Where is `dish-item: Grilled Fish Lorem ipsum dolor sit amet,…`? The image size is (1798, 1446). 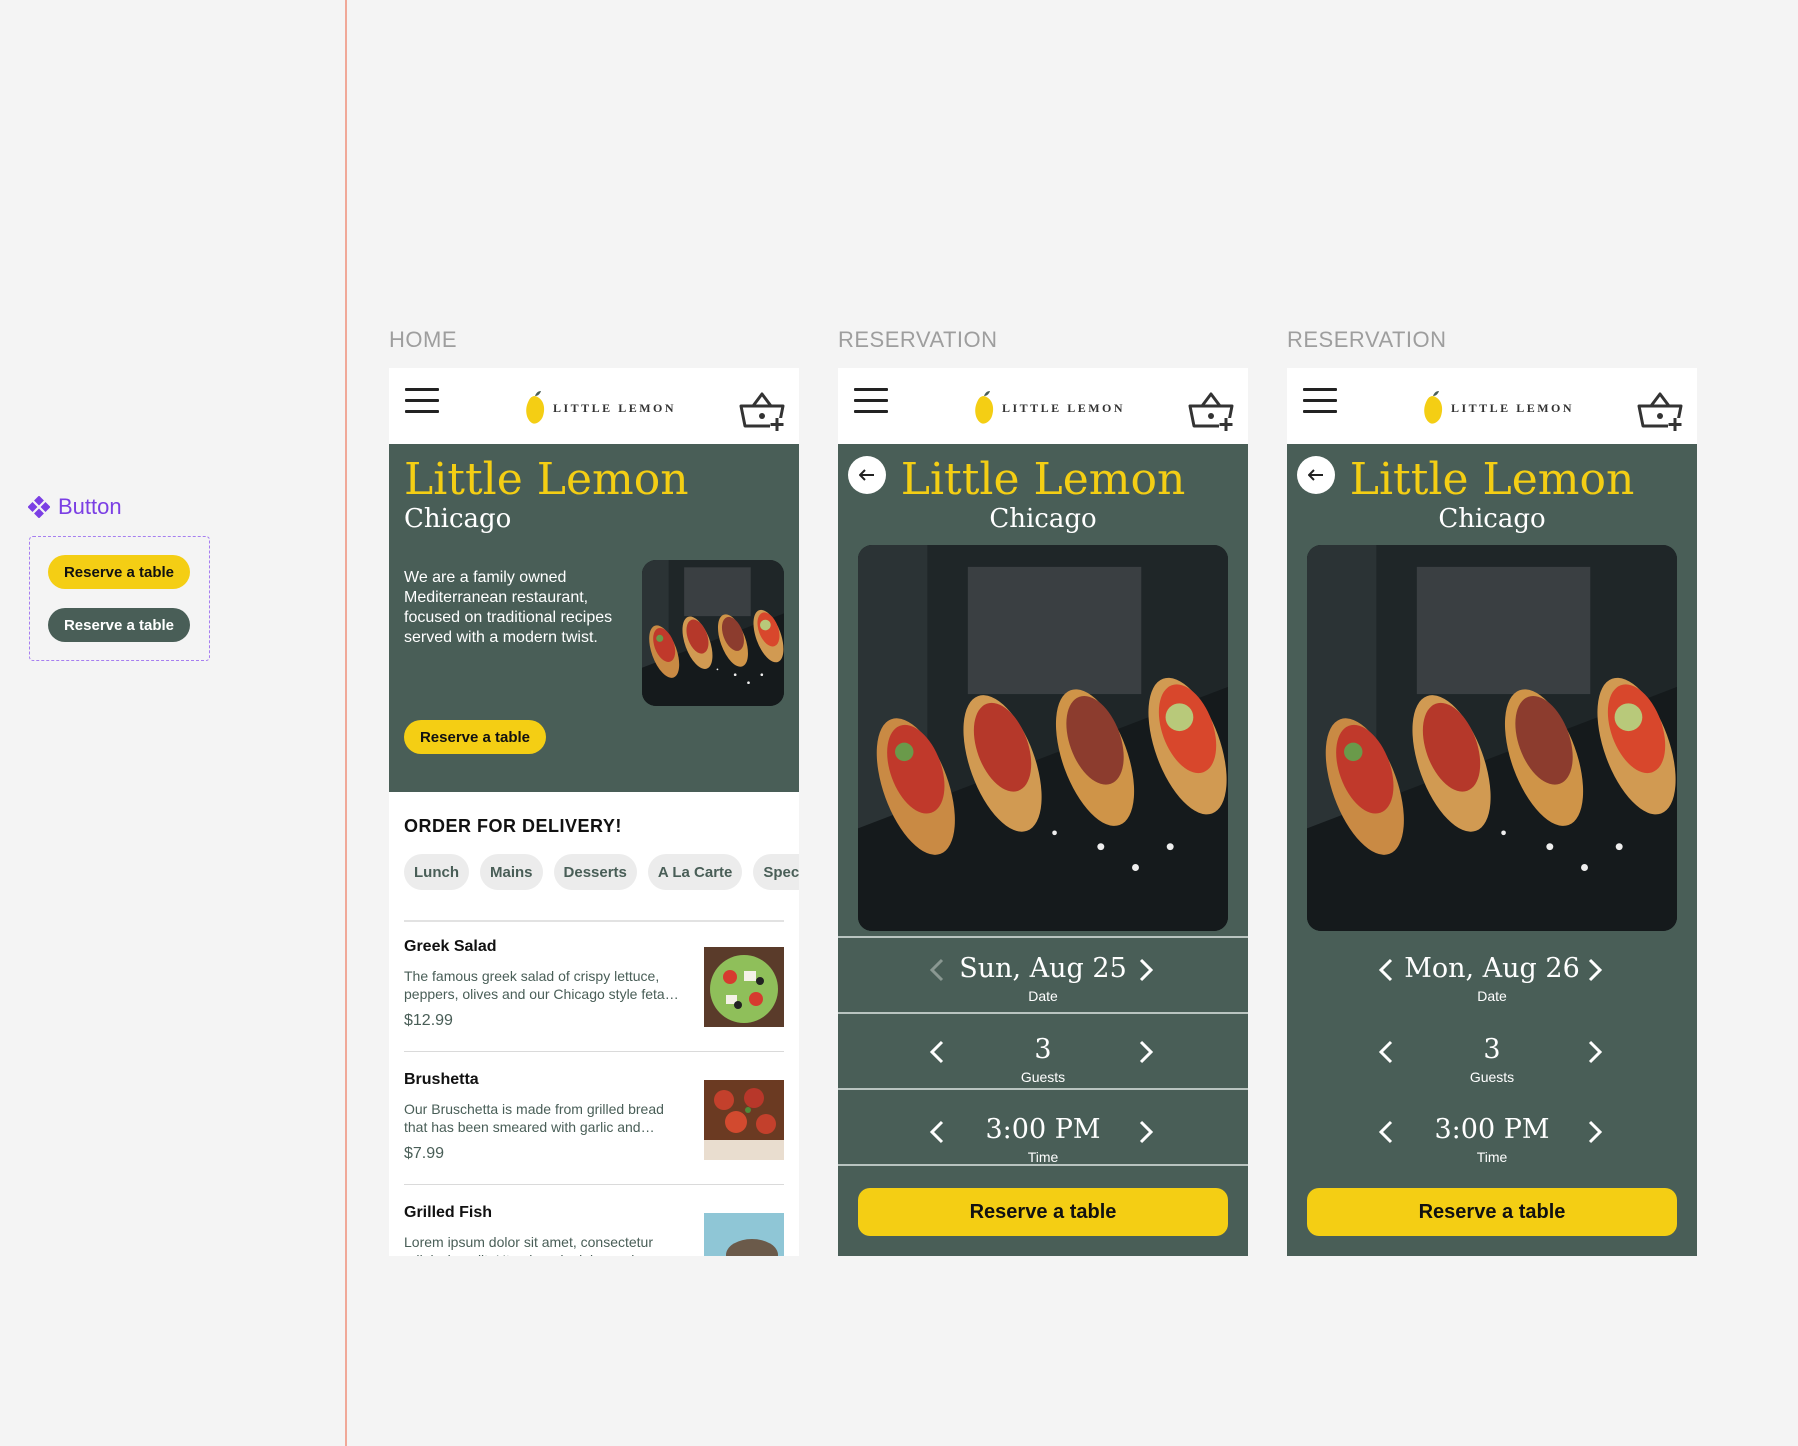 dish-item: Grilled Fish Lorem ipsum dolor sit amet,… is located at coordinates (594, 1230).